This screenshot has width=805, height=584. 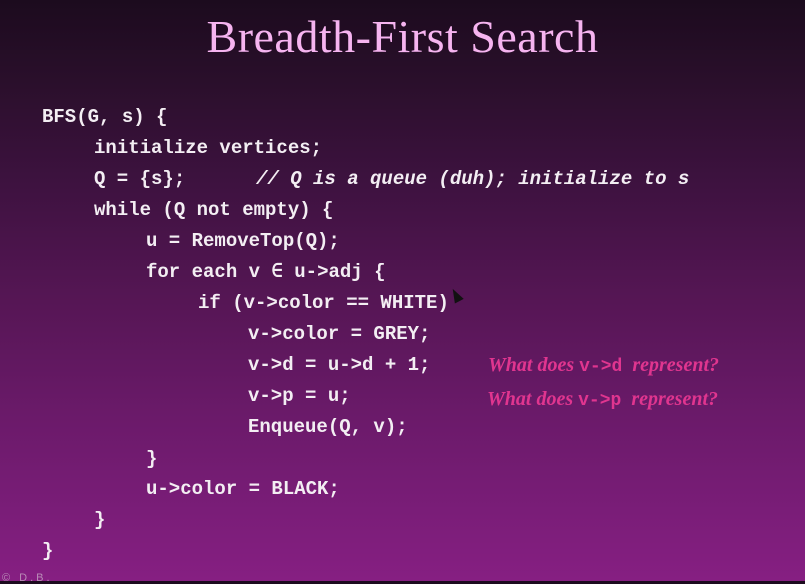 I want to click on code-line-color-grey: v->color = GREY;, so click(x=339, y=334).